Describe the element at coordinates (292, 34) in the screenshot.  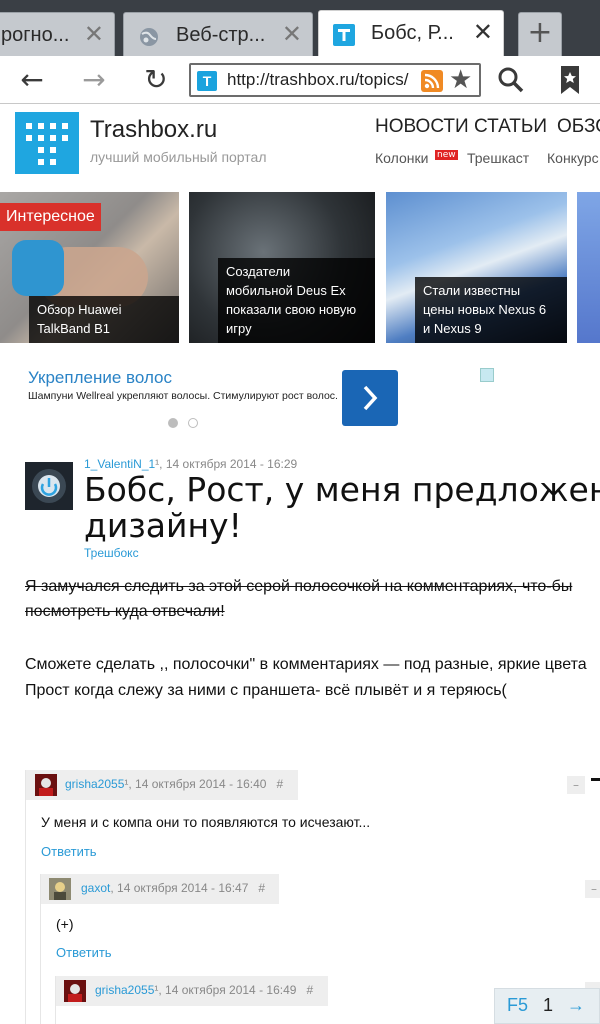
I see `tab-2-close-icon: ✕` at that location.